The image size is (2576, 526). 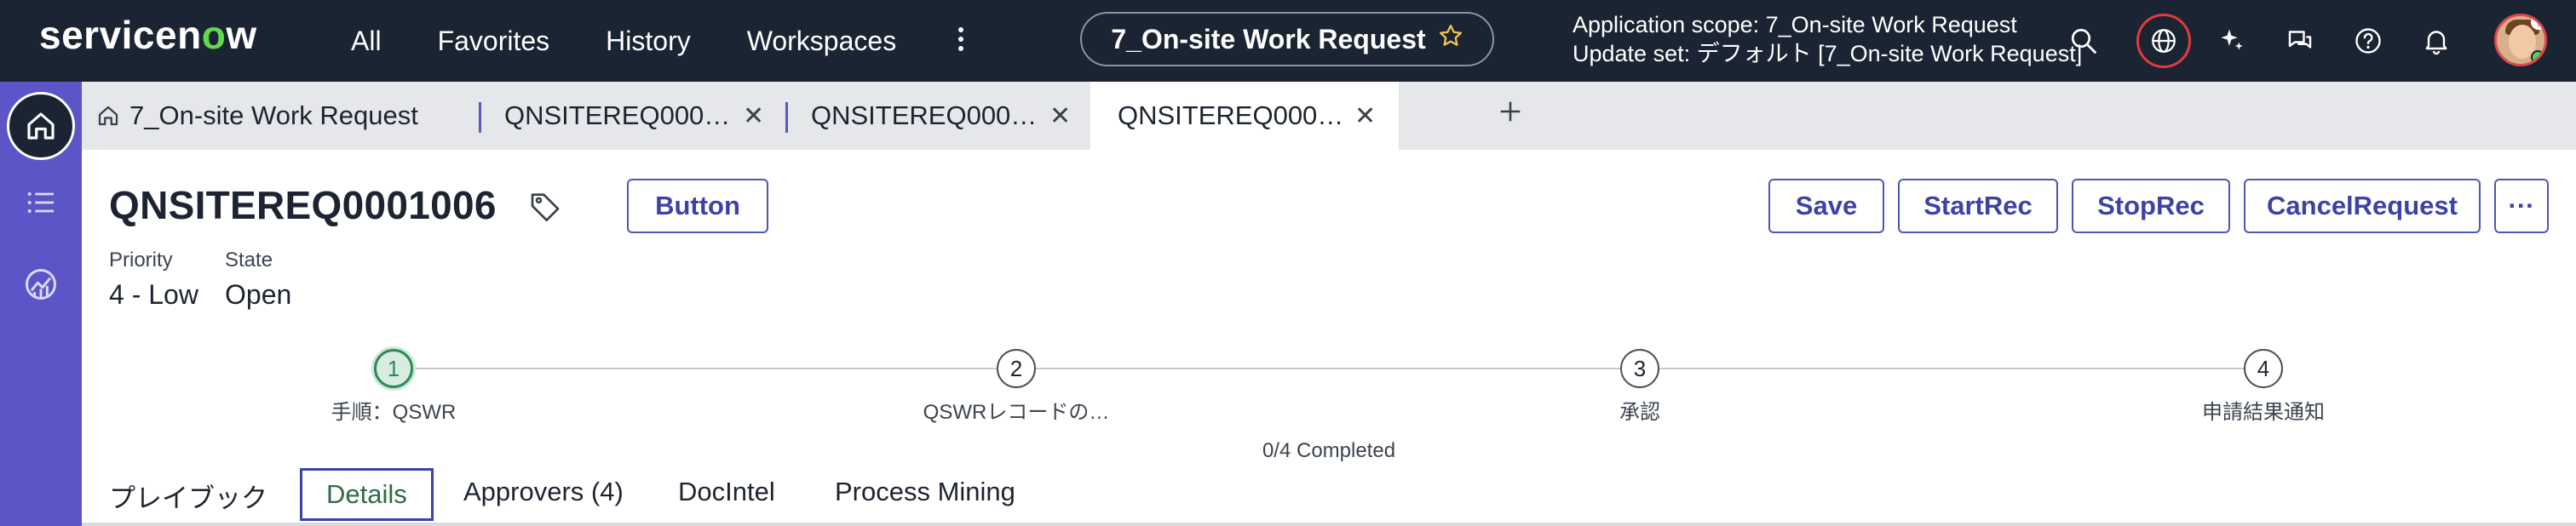 What do you see at coordinates (2232, 40) in the screenshot?
I see `sparkle-icon` at bounding box center [2232, 40].